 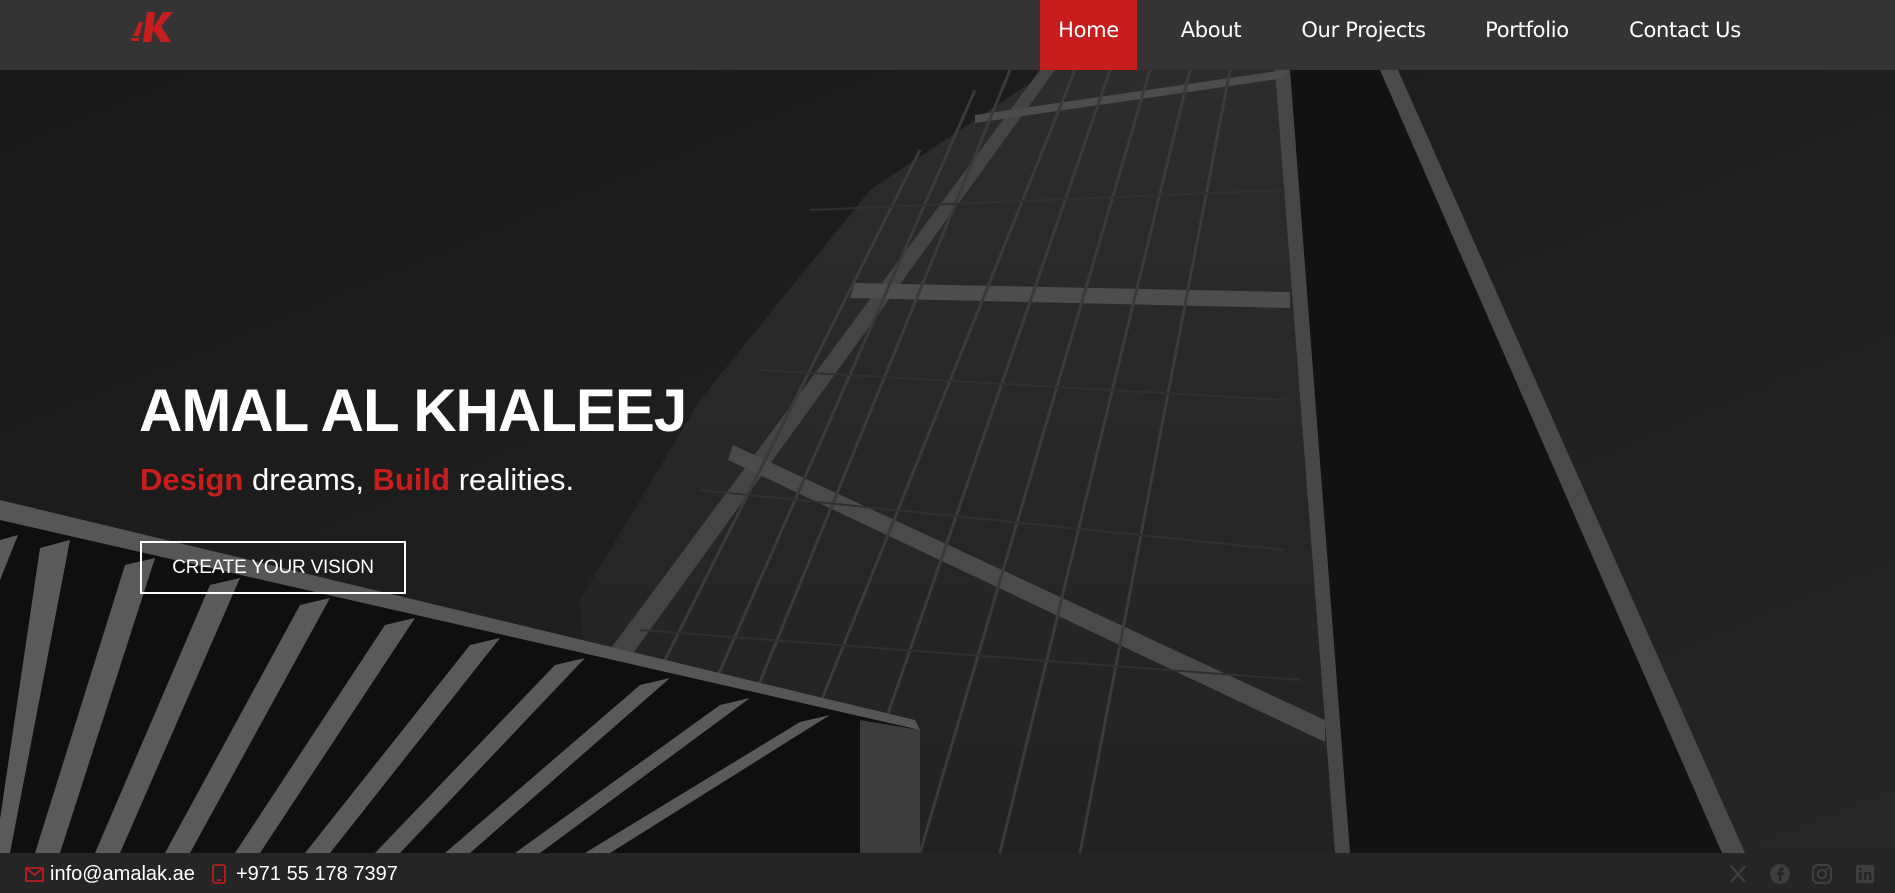 I want to click on phone-contact: +971 55 178 7397, so click(x=305, y=874).